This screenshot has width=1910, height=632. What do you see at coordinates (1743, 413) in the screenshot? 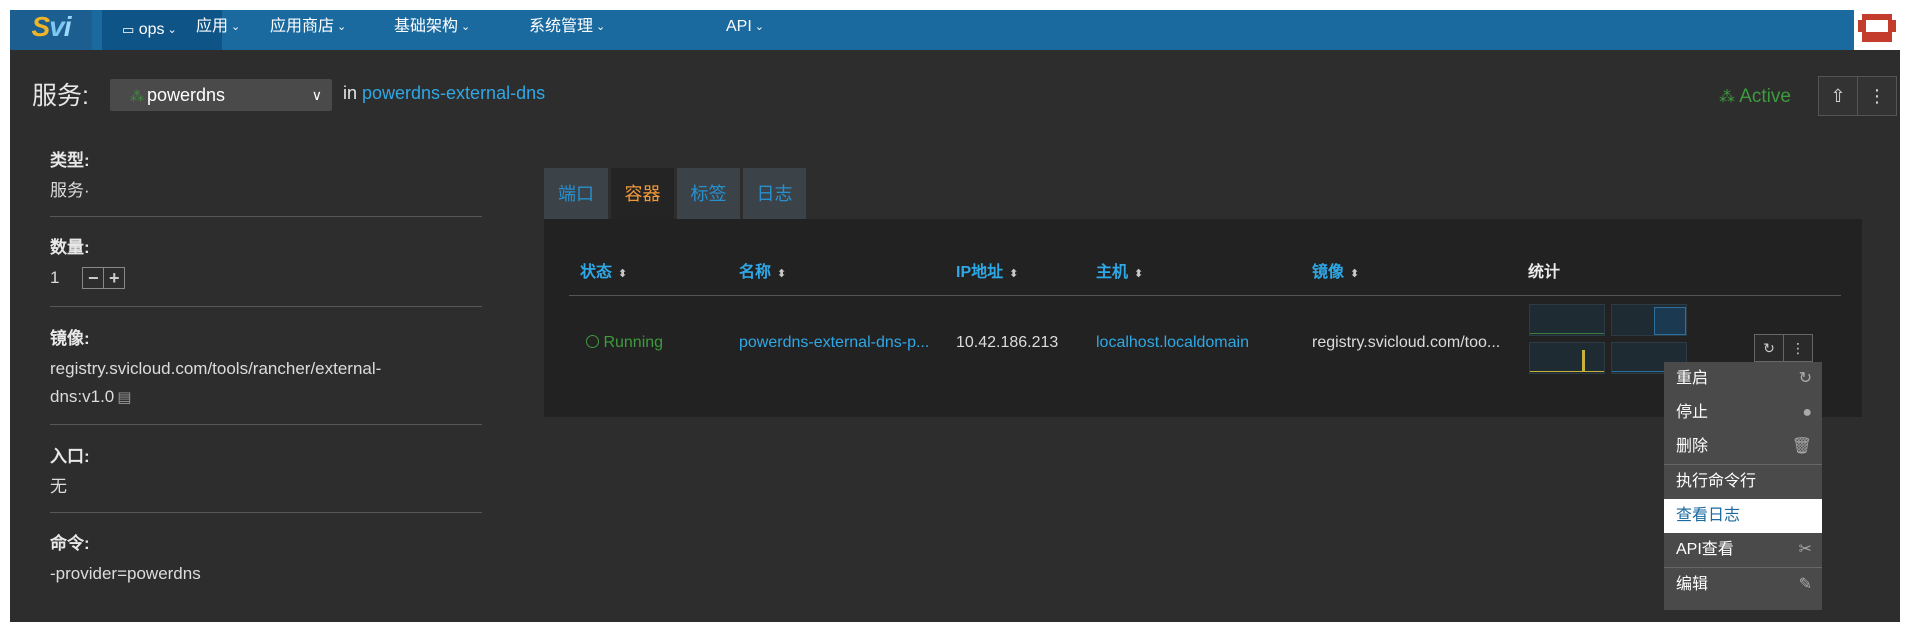
I see `menu-item-stop: 停止 ●` at bounding box center [1743, 413].